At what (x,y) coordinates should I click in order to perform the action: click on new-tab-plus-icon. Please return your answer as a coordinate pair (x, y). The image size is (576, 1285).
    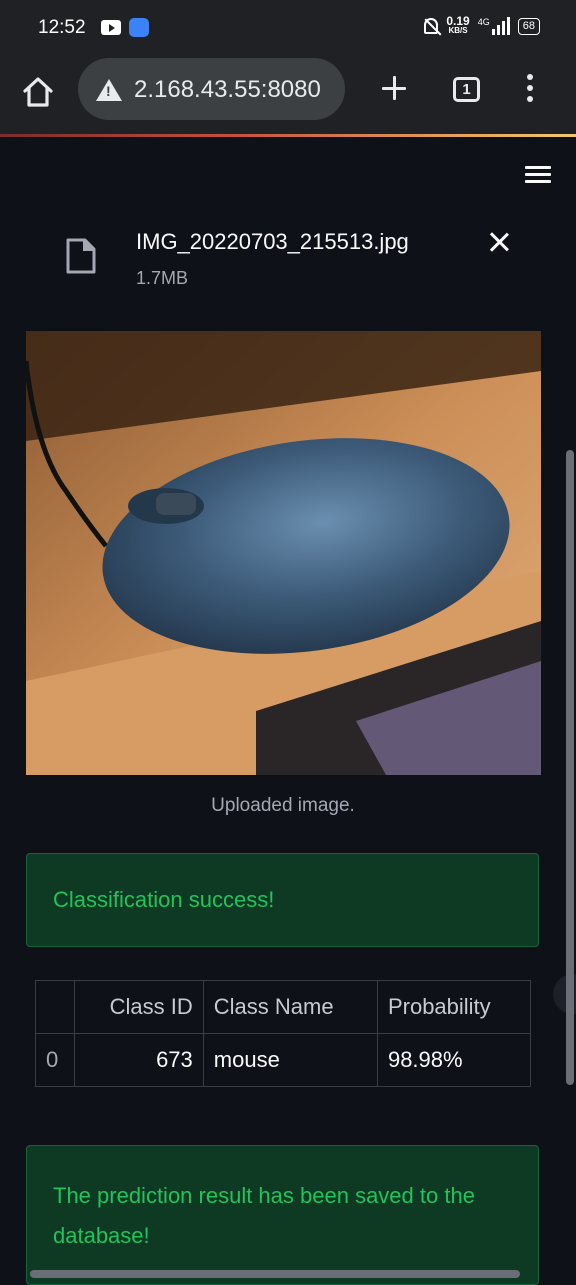
    Looking at the image, I should click on (394, 88).